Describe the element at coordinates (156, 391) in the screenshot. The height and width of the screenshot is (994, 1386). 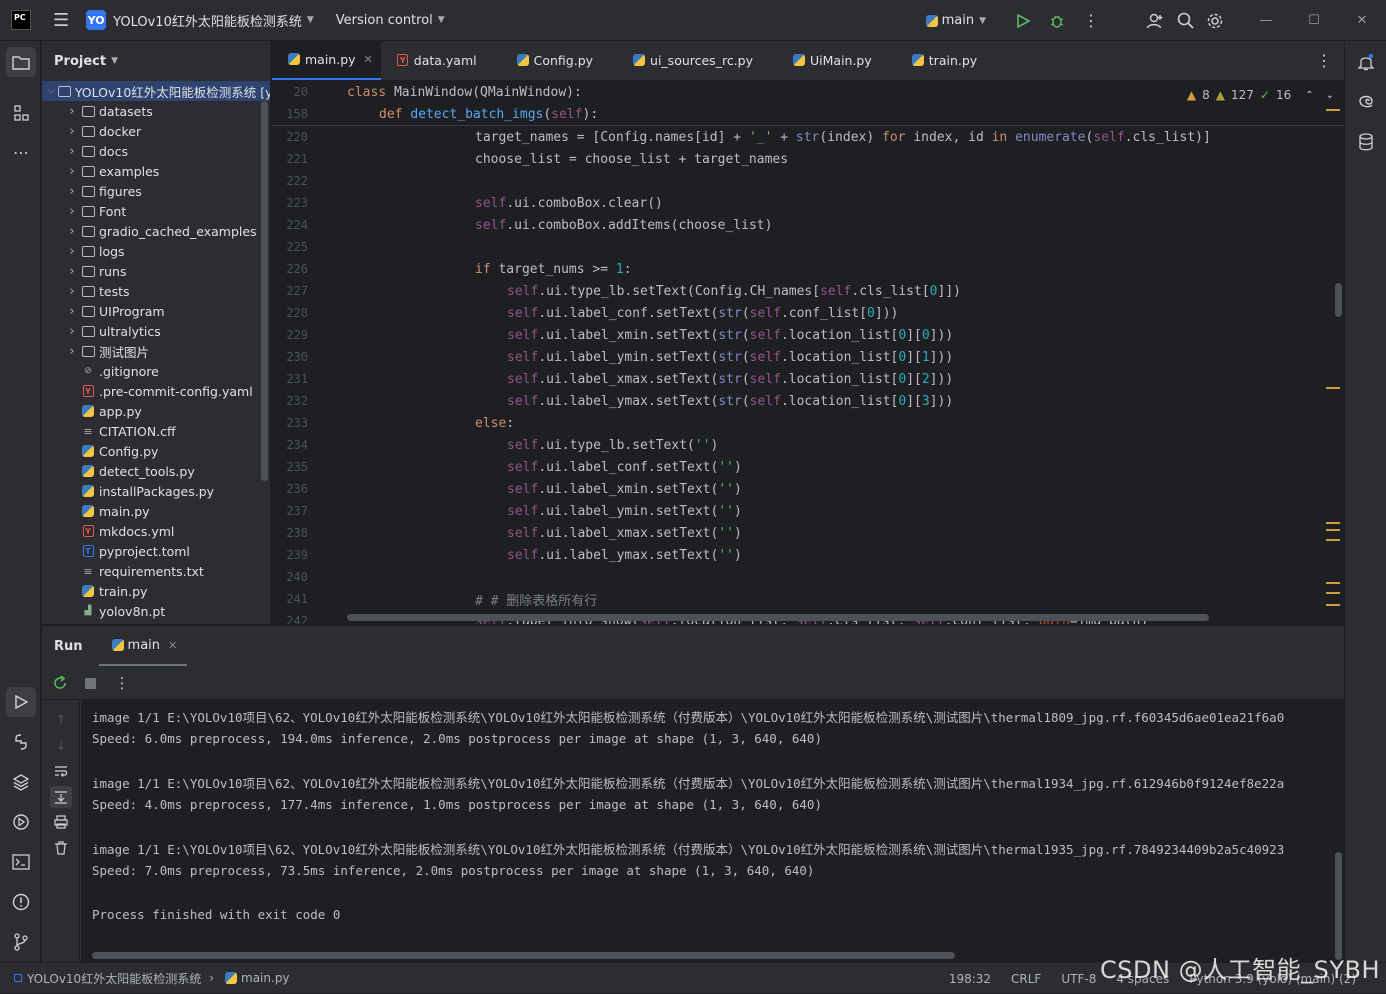
I see `tree-item: Y .pre-commit-config.yaml` at that location.